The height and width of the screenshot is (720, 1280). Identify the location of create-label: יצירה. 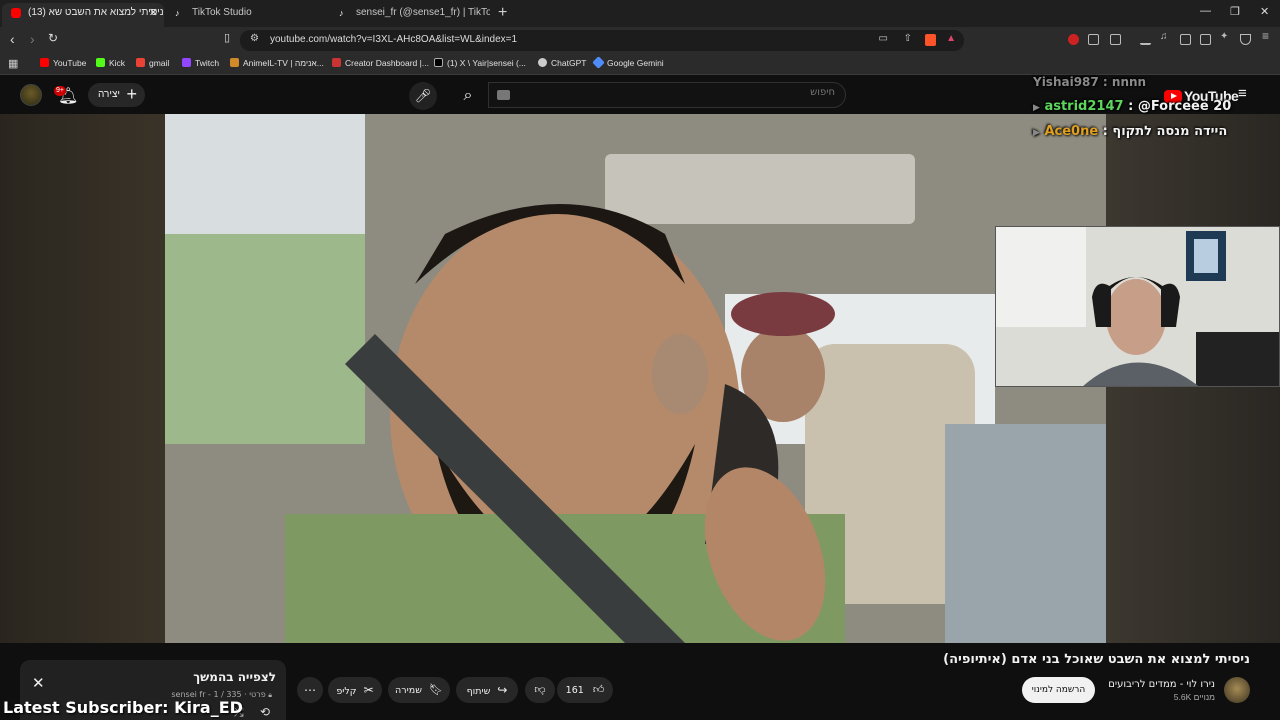
(109, 94).